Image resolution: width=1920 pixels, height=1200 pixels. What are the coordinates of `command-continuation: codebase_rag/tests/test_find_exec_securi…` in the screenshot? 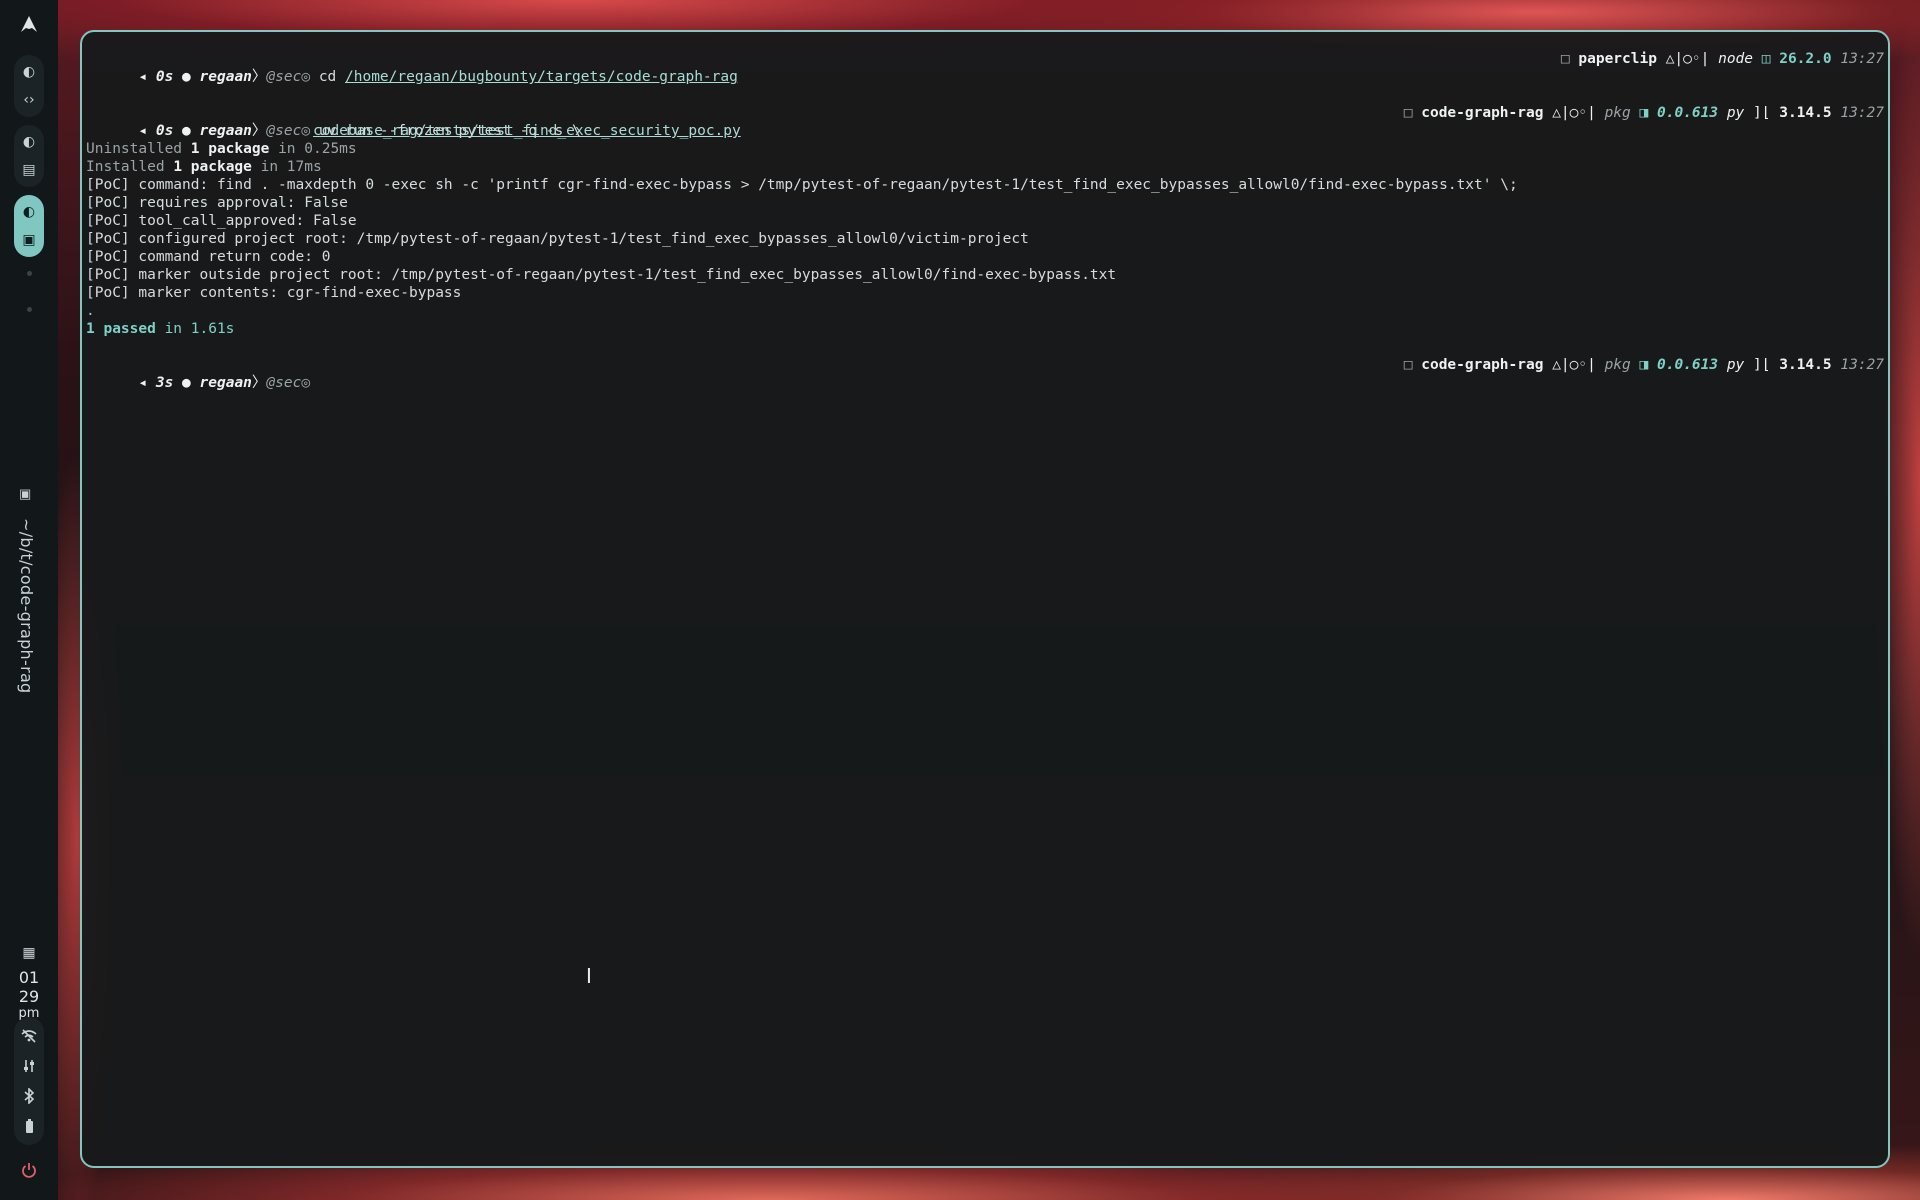 It's located at (985, 131).